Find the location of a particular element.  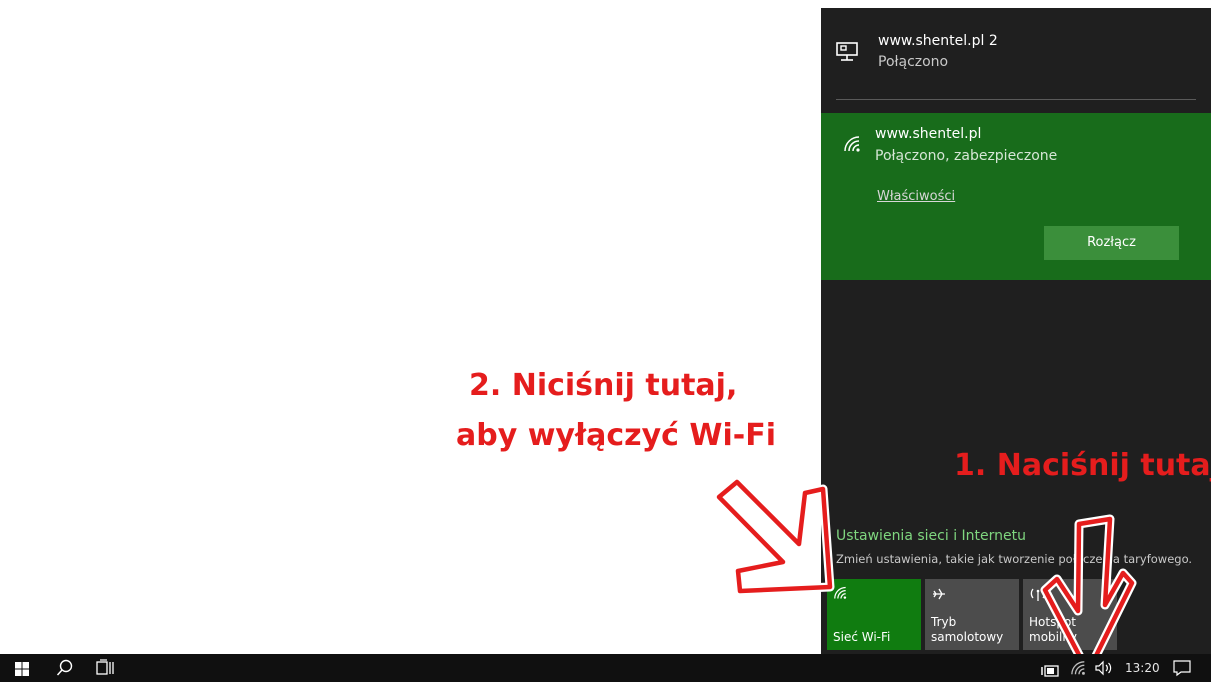

volume-icon is located at coordinates (1104, 670).